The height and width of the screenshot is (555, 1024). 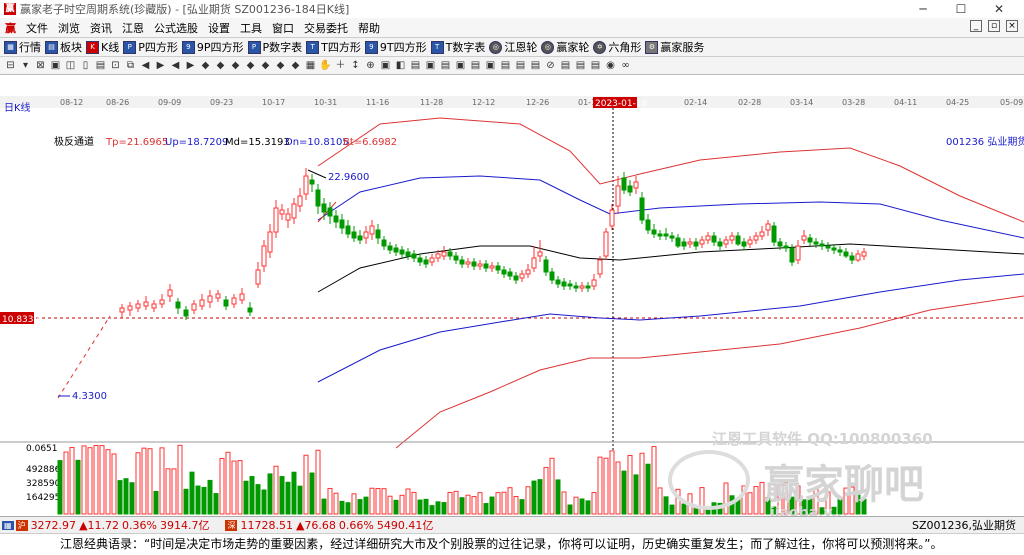 What do you see at coordinates (257, 142) in the screenshot?
I see `indicator-md: Md=15.3193` at bounding box center [257, 142].